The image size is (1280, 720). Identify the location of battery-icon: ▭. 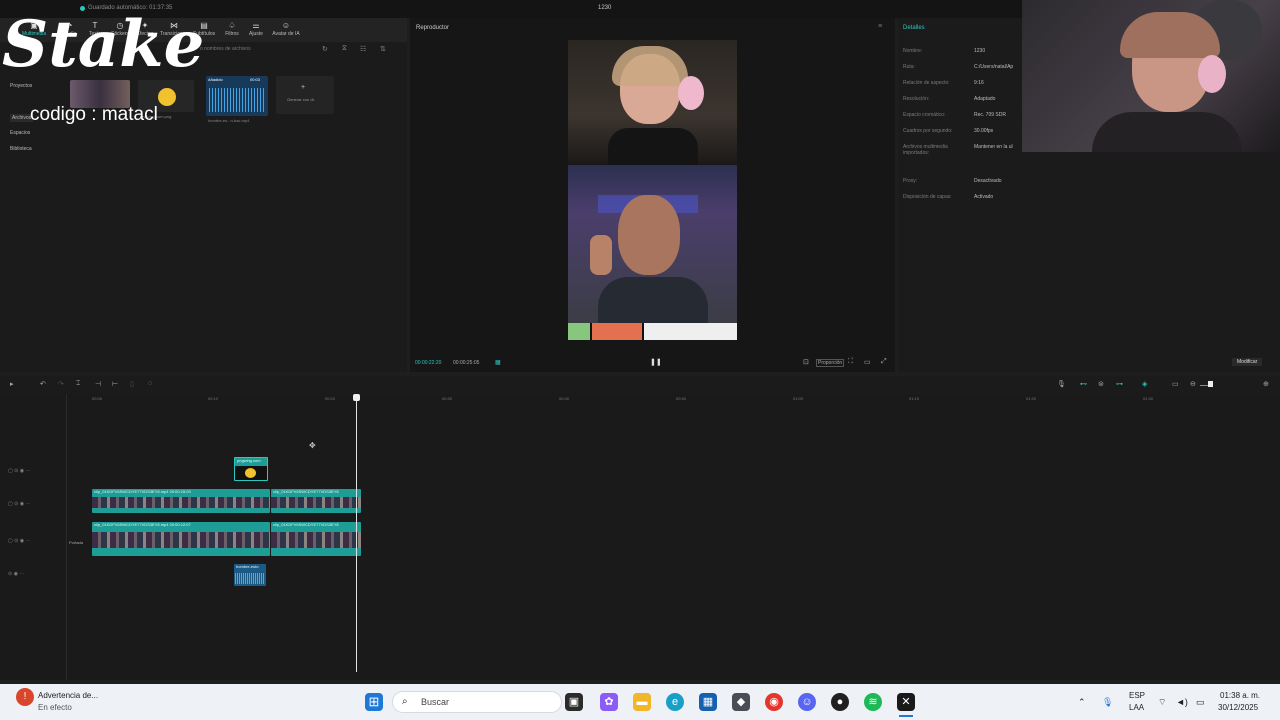
(1200, 702).